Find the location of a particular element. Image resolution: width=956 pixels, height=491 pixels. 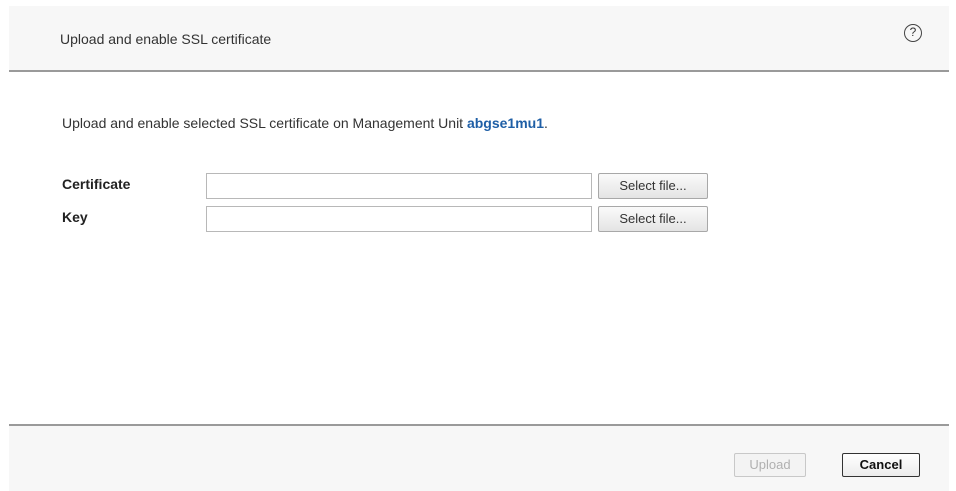

help-icon: ? is located at coordinates (913, 33).